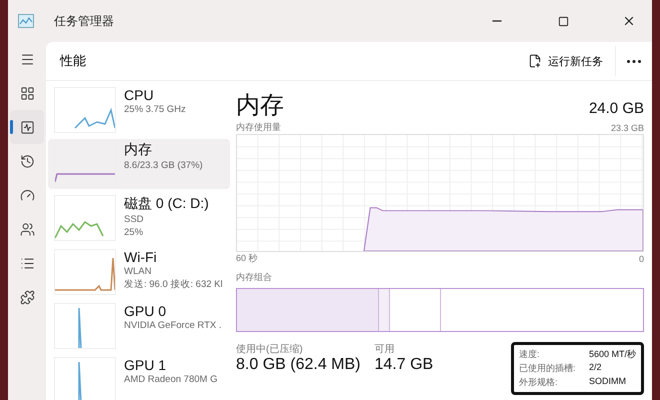 The width and height of the screenshot is (660, 400). What do you see at coordinates (163, 165) in the screenshot?
I see `device-detail: 8.6/23.3 GB (37%)` at bounding box center [163, 165].